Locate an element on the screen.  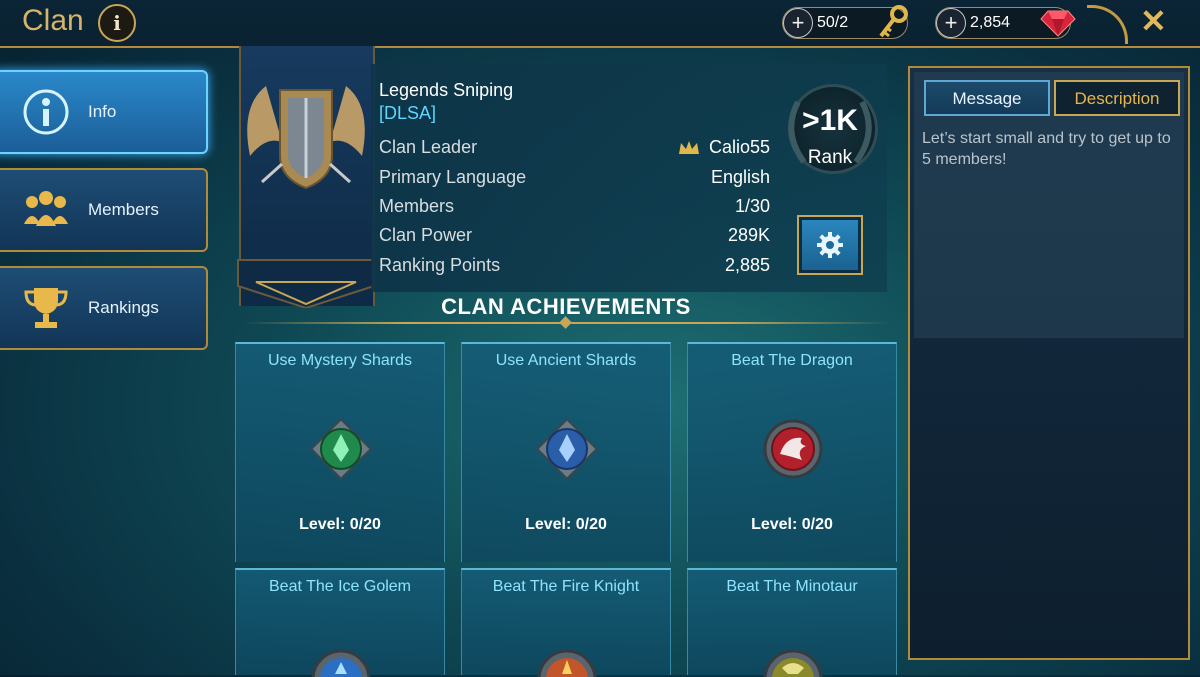
achievement-card: Beat The Fire Knight is located at coordinates (566, 622).